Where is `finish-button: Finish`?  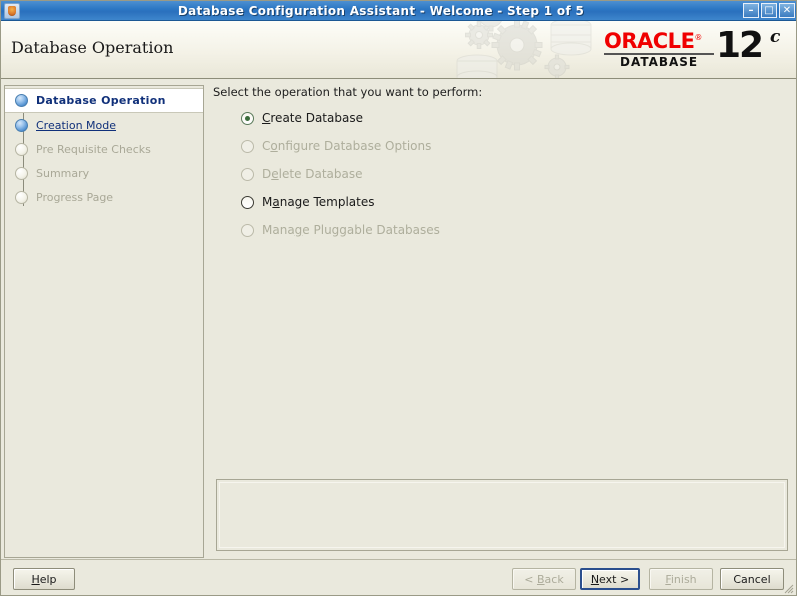 finish-button: Finish is located at coordinates (681, 579).